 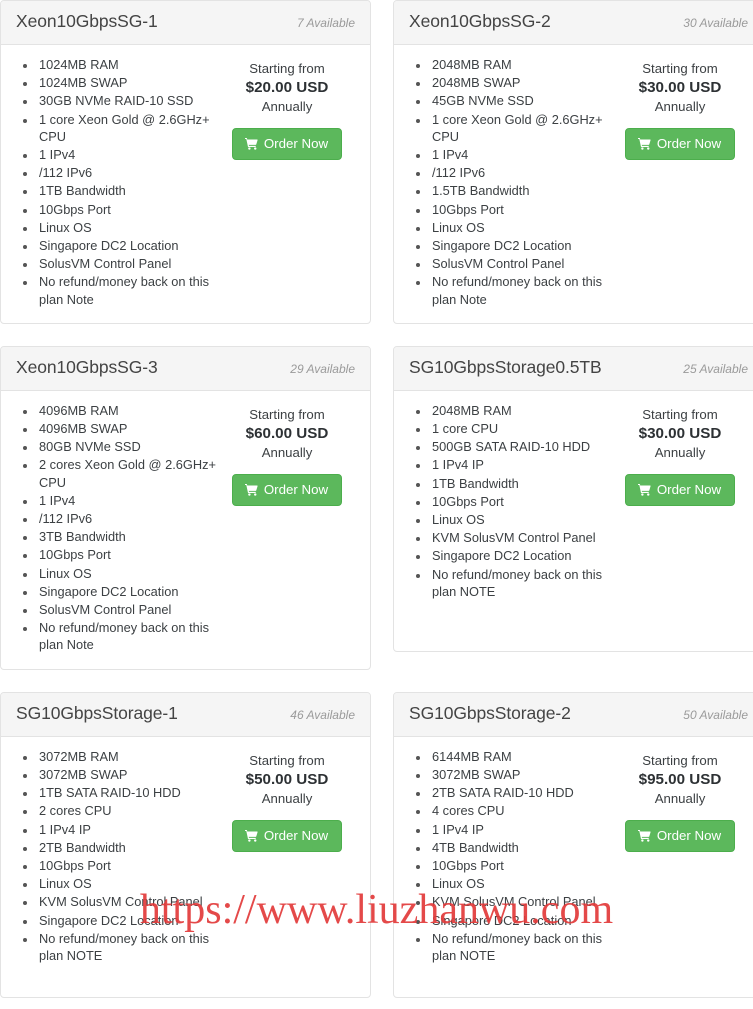 What do you see at coordinates (287, 433) in the screenshot?
I see `price-amount: $60.00 USD` at bounding box center [287, 433].